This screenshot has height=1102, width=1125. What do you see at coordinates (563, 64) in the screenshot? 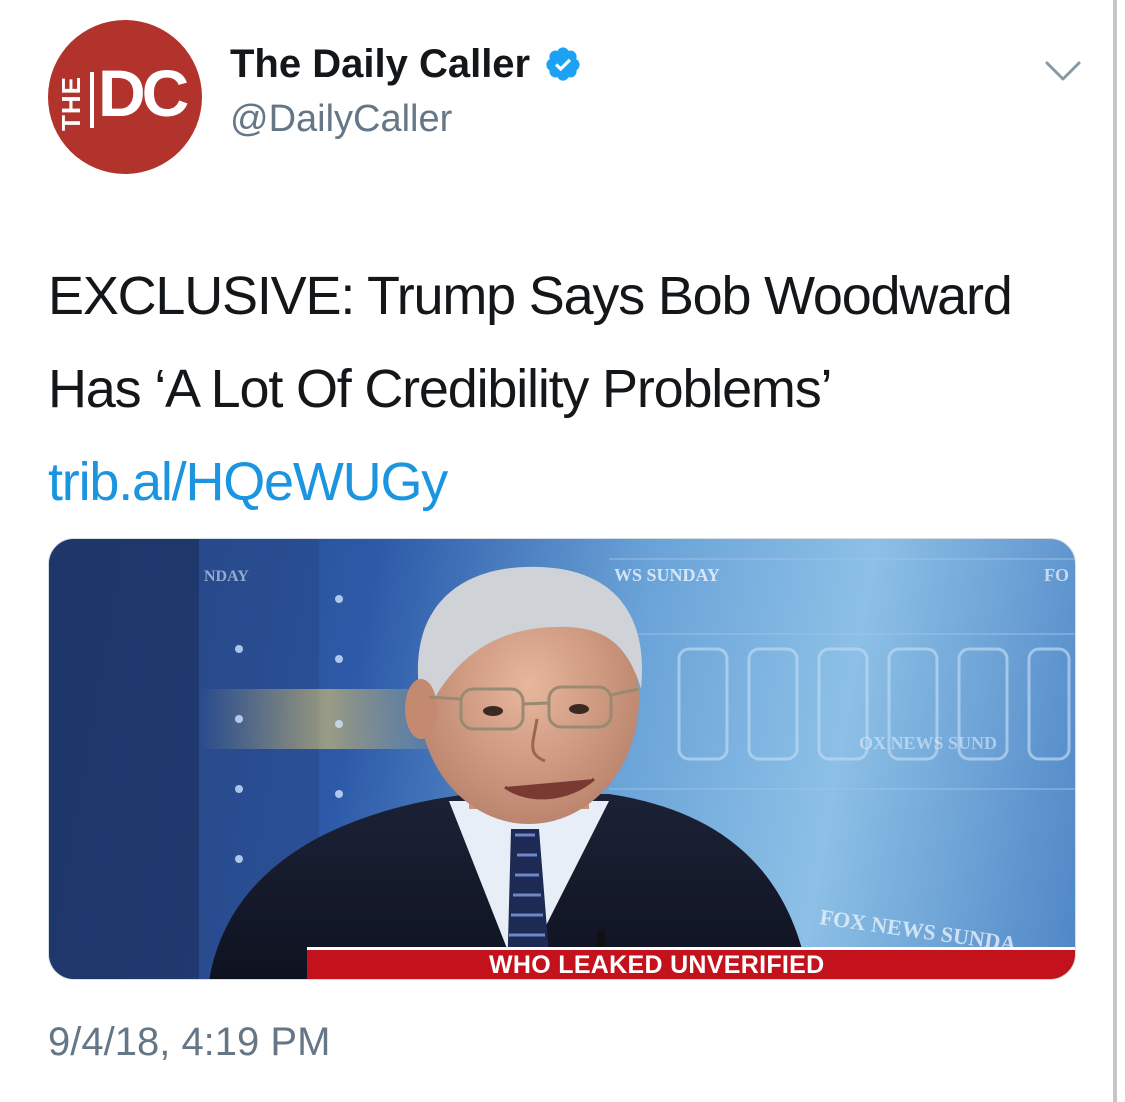
I see `verified-badge-icon` at bounding box center [563, 64].